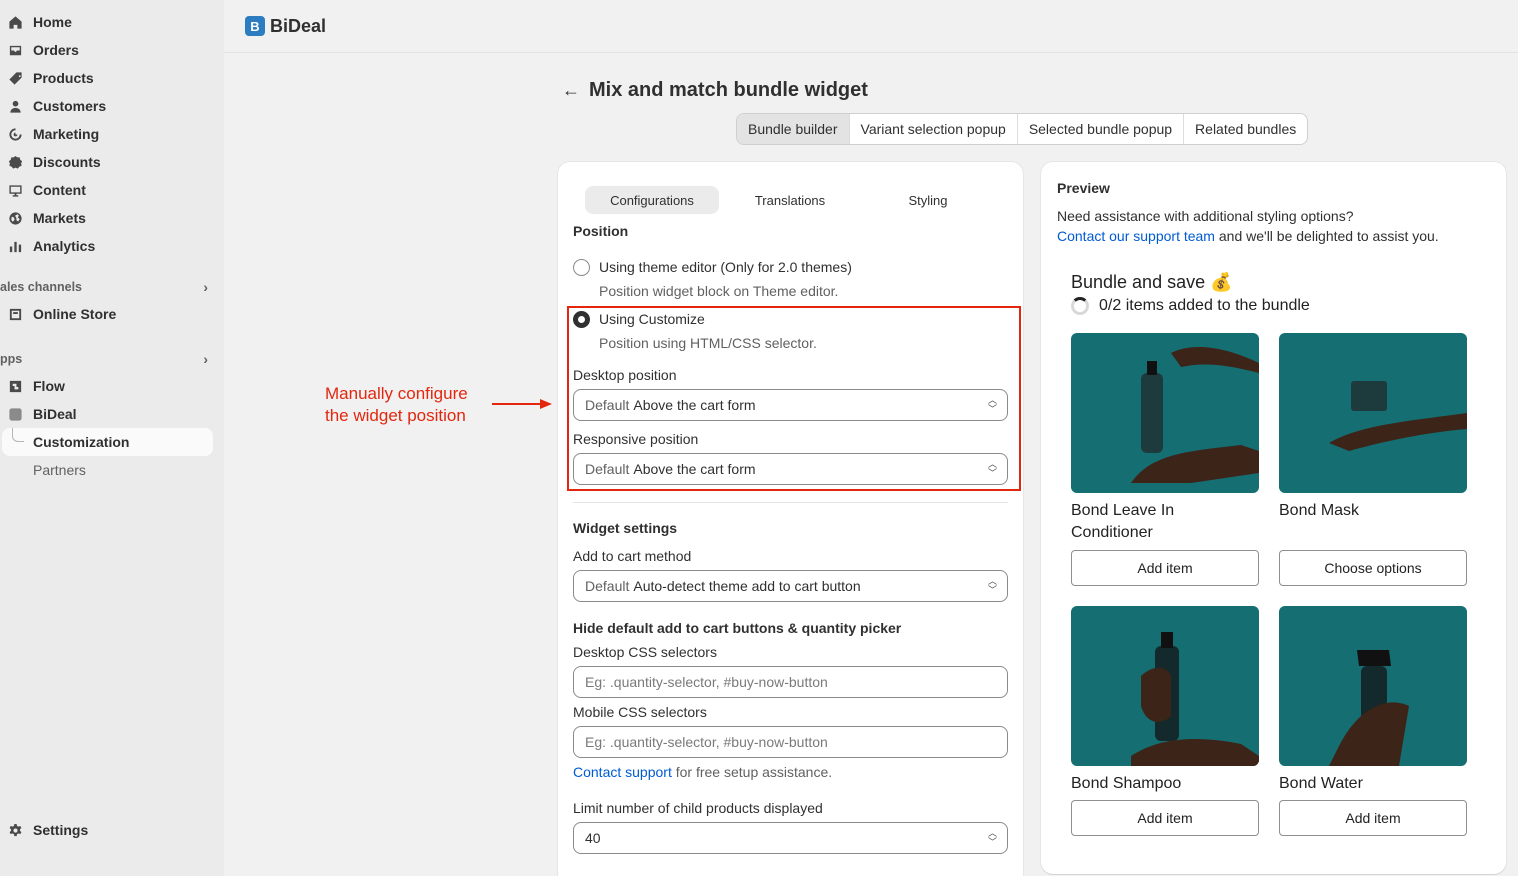 The image size is (1518, 876). I want to click on tab-selected-bundle-popup: Selected bundle popup, so click(1101, 129).